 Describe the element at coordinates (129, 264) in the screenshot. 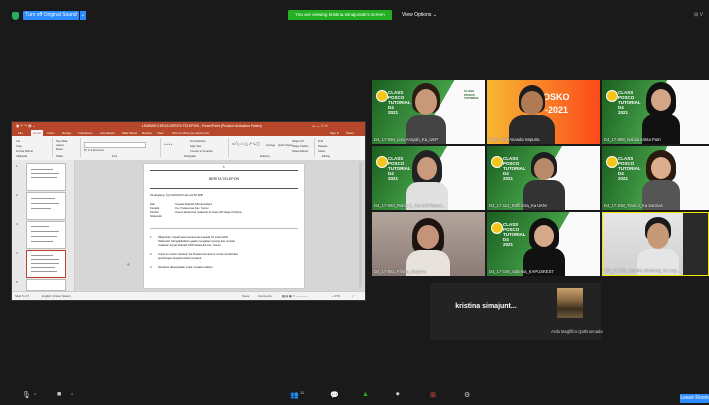

I see `mouse-pointer-icon: ↖` at that location.